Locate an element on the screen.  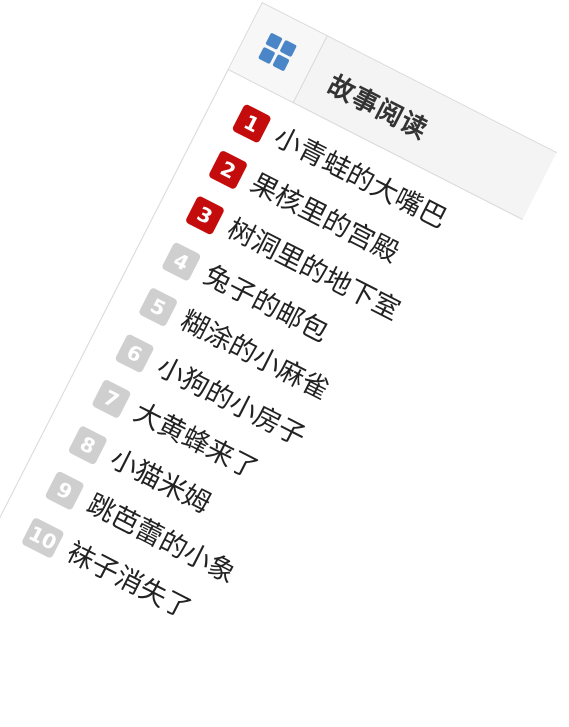
panel-title: 故事阅读 is located at coordinates (377, 108).